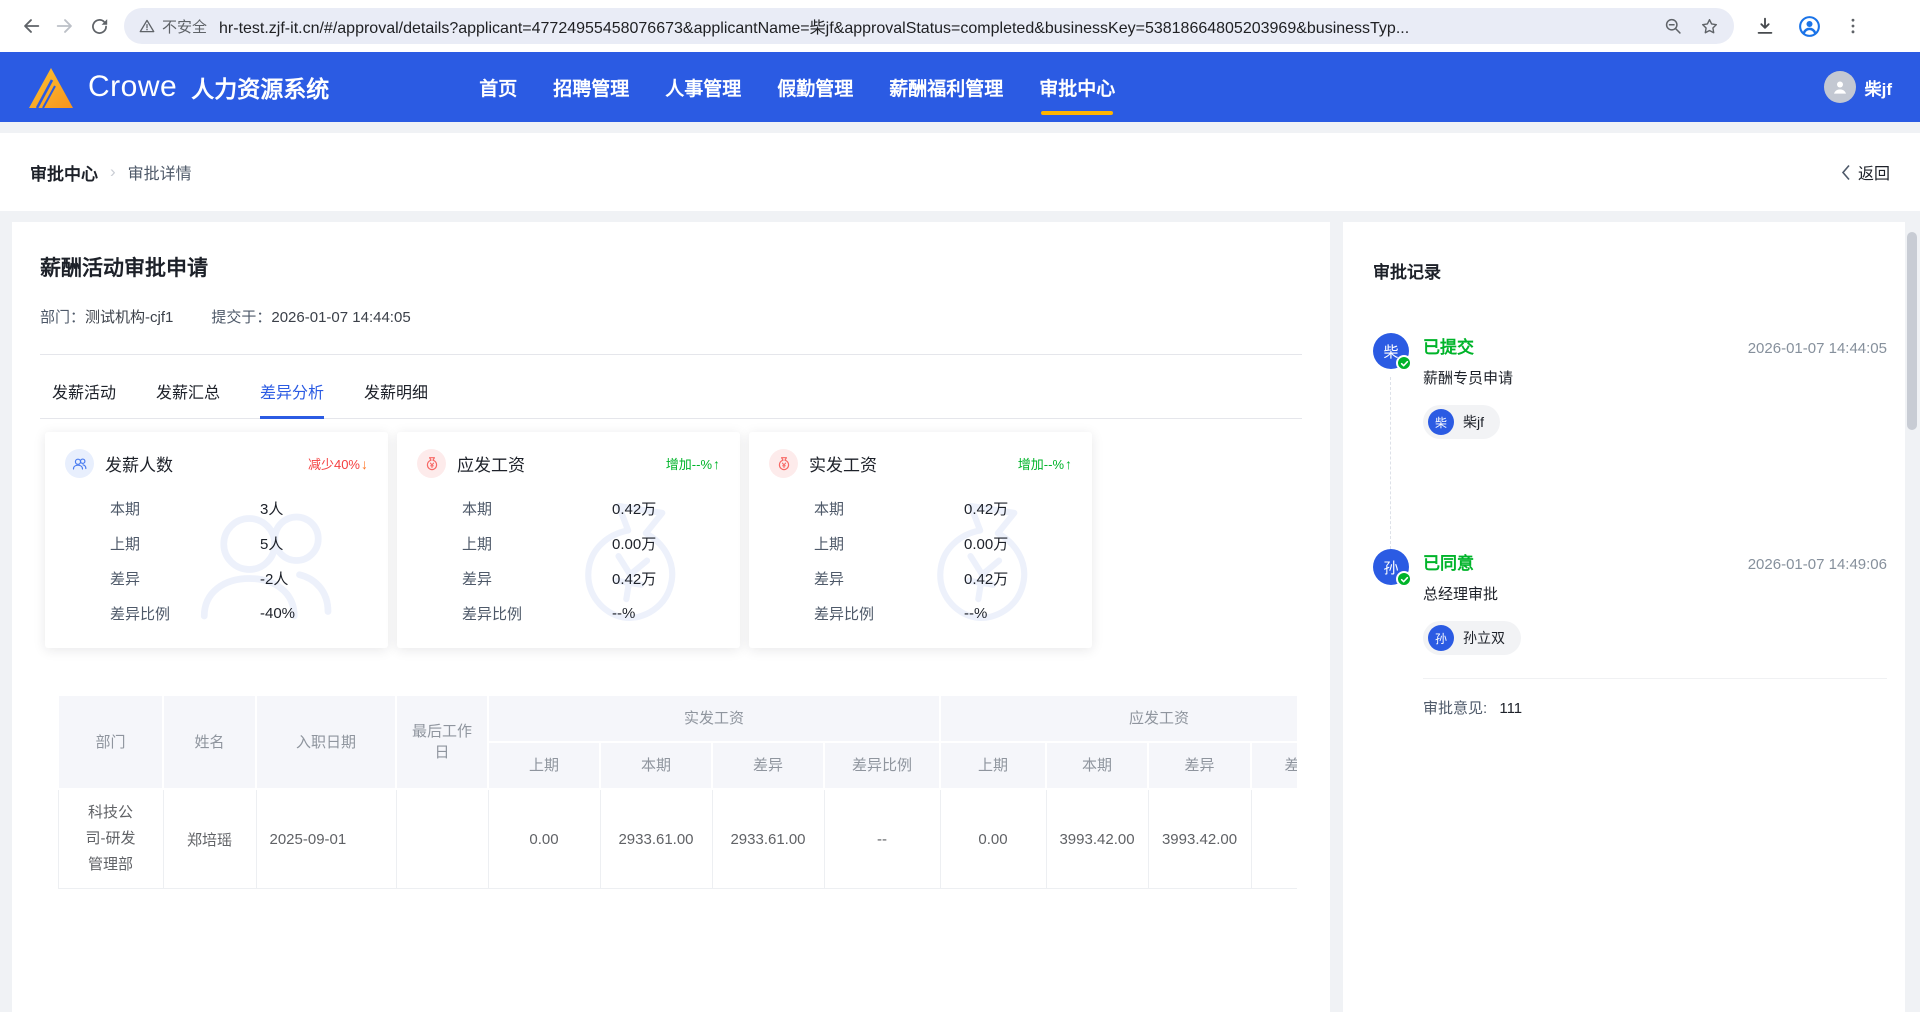 The height and width of the screenshot is (1012, 1920). Describe the element at coordinates (1404, 363) in the screenshot. I see `check-icon` at that location.